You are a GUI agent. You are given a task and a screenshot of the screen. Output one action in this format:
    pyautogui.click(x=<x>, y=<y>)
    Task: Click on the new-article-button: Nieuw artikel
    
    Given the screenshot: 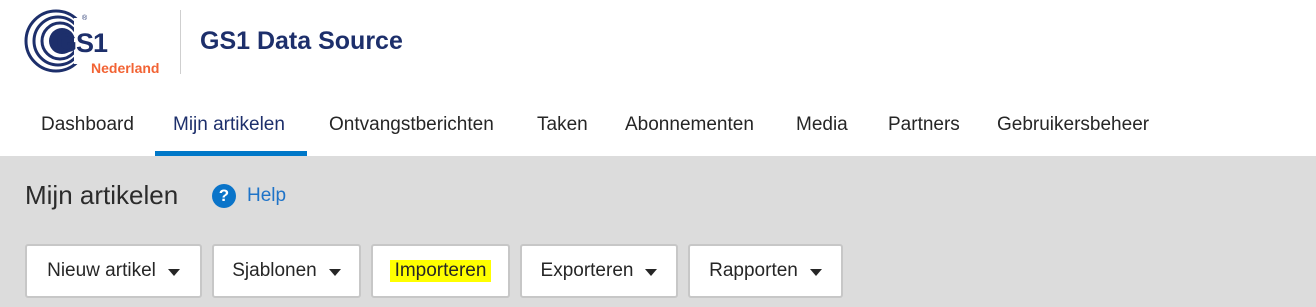 What is the action you would take?
    pyautogui.click(x=113, y=271)
    